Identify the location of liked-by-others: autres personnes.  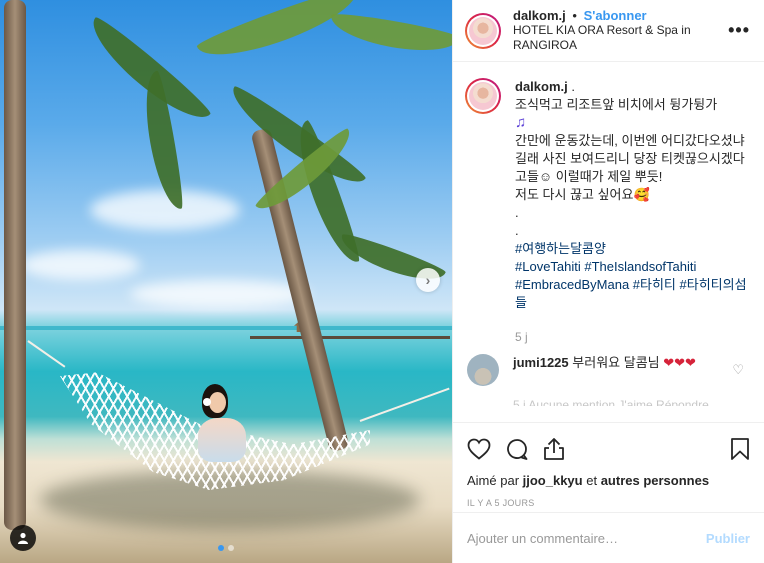
(655, 480).